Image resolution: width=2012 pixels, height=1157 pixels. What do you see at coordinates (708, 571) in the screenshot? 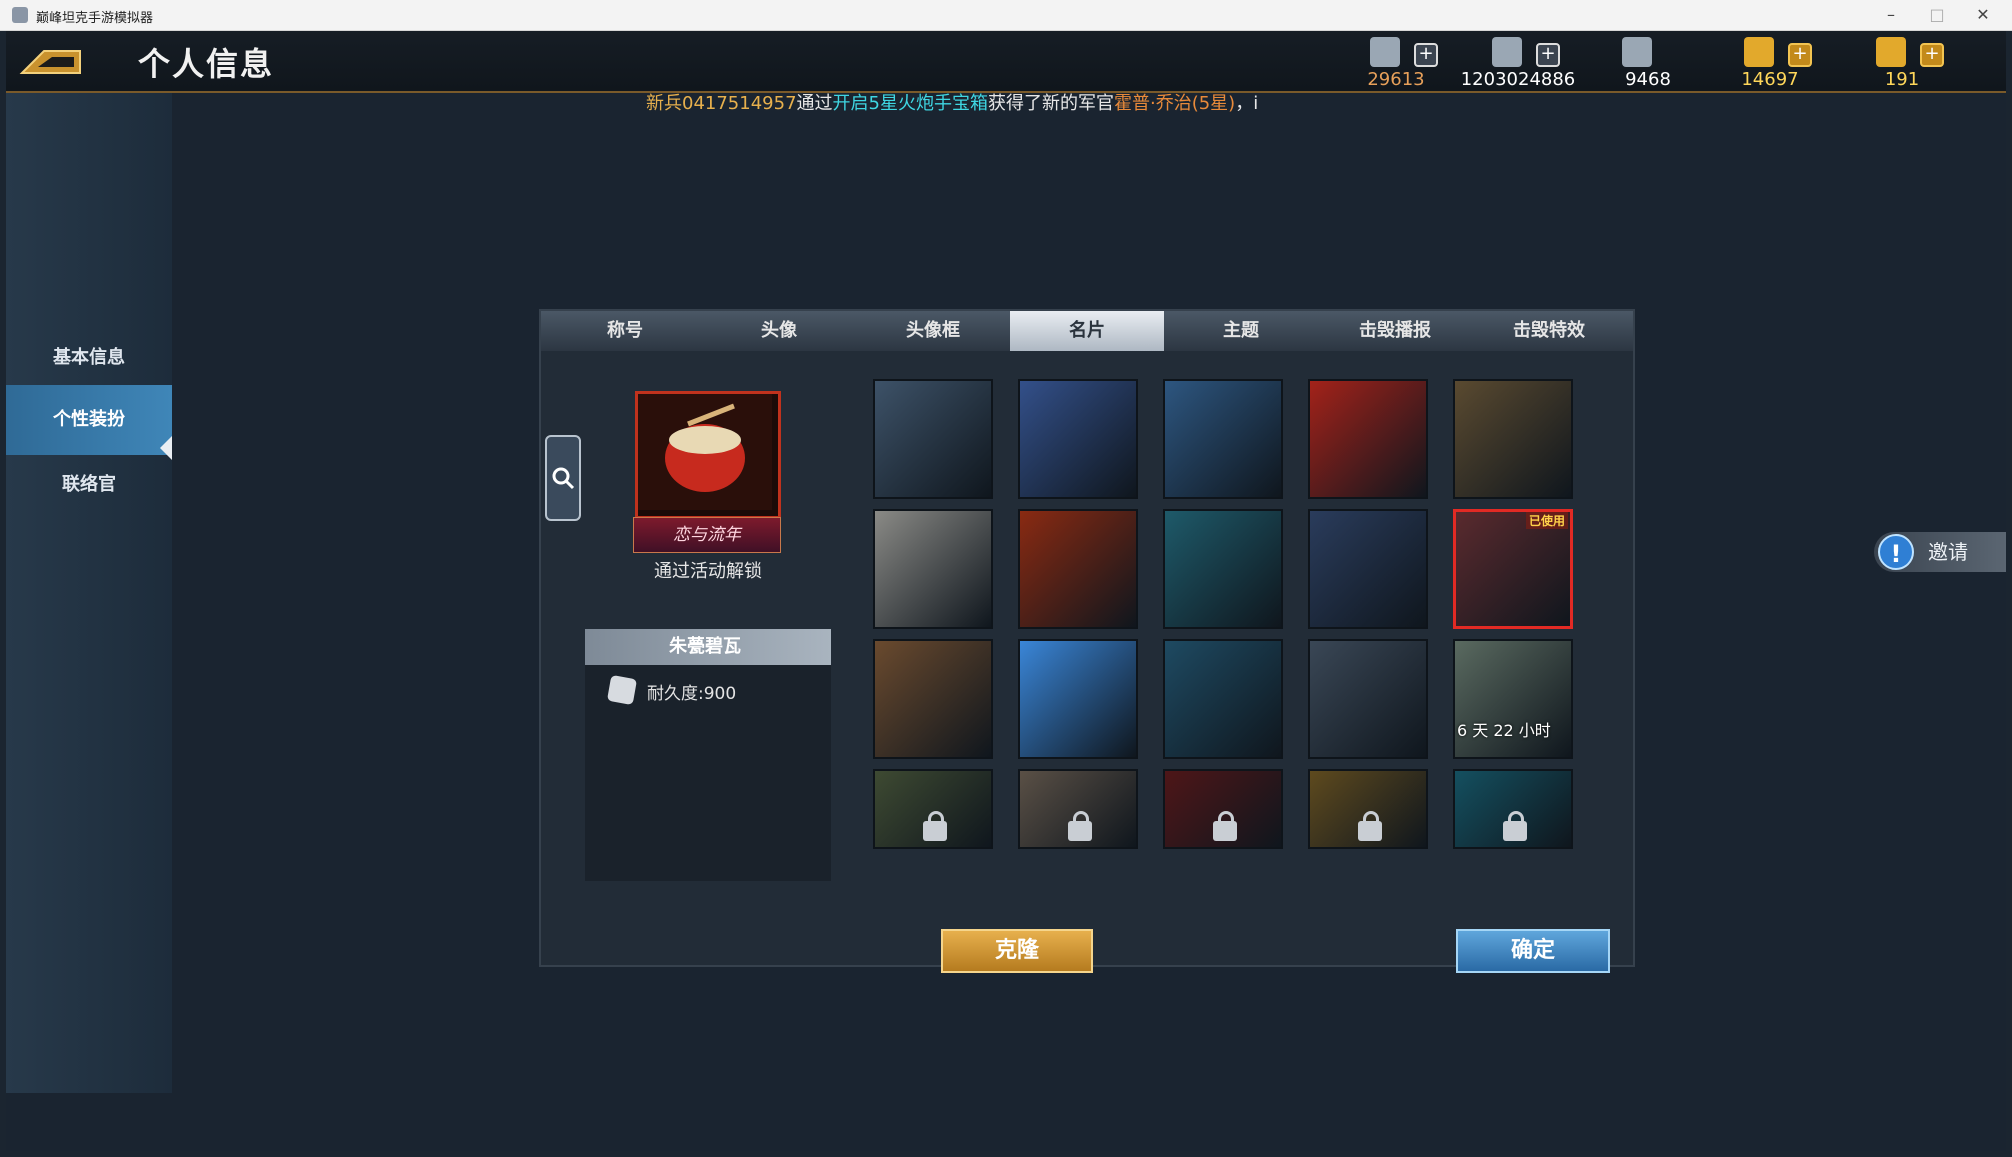
I see `unlock-hint: 通过活动解锁` at bounding box center [708, 571].